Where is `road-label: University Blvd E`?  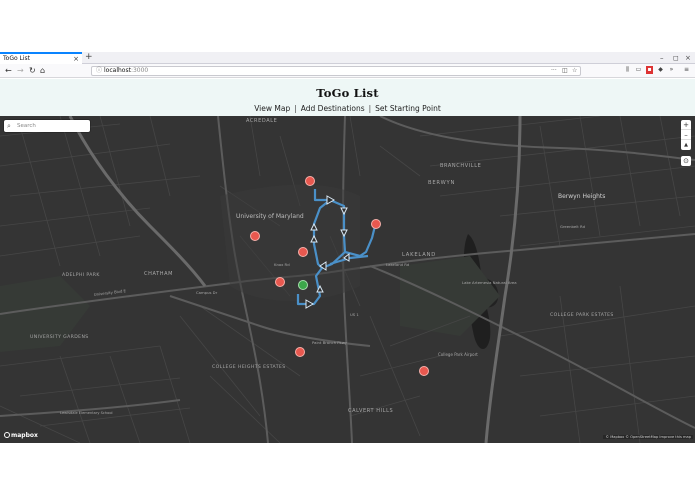 road-label: University Blvd E is located at coordinates (110, 292).